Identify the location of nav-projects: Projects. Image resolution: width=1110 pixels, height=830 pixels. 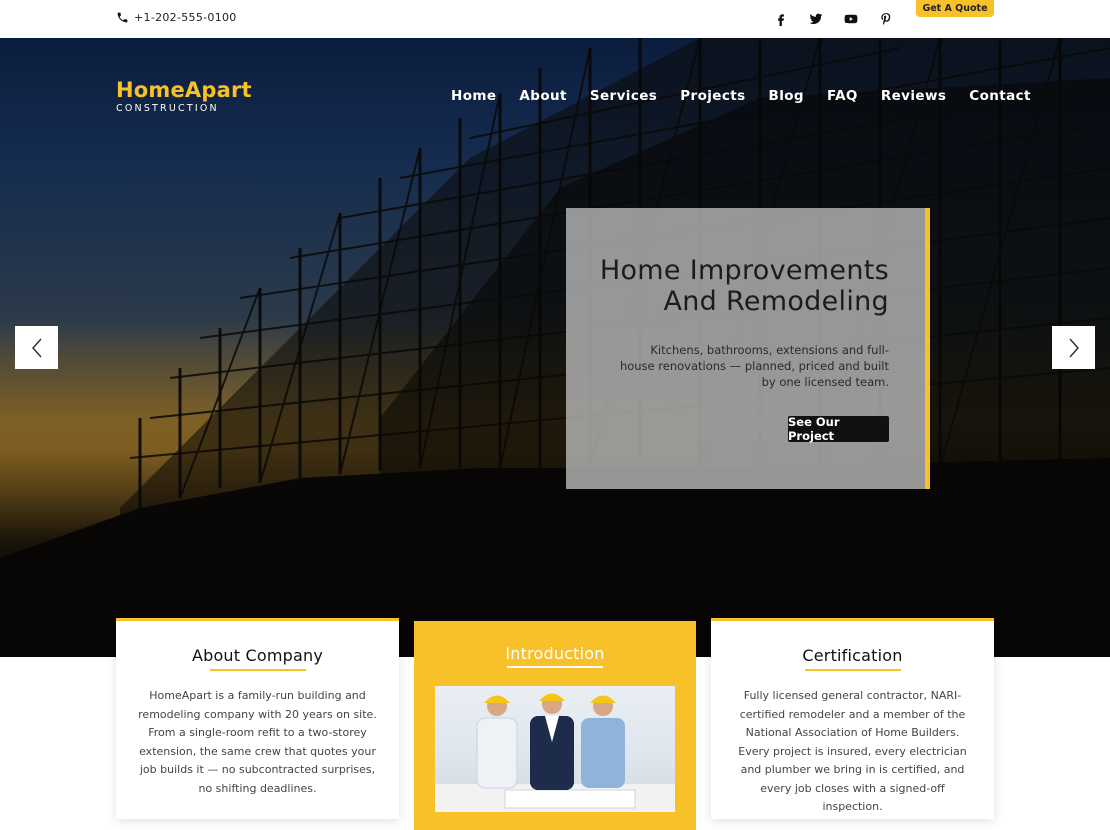
(712, 96).